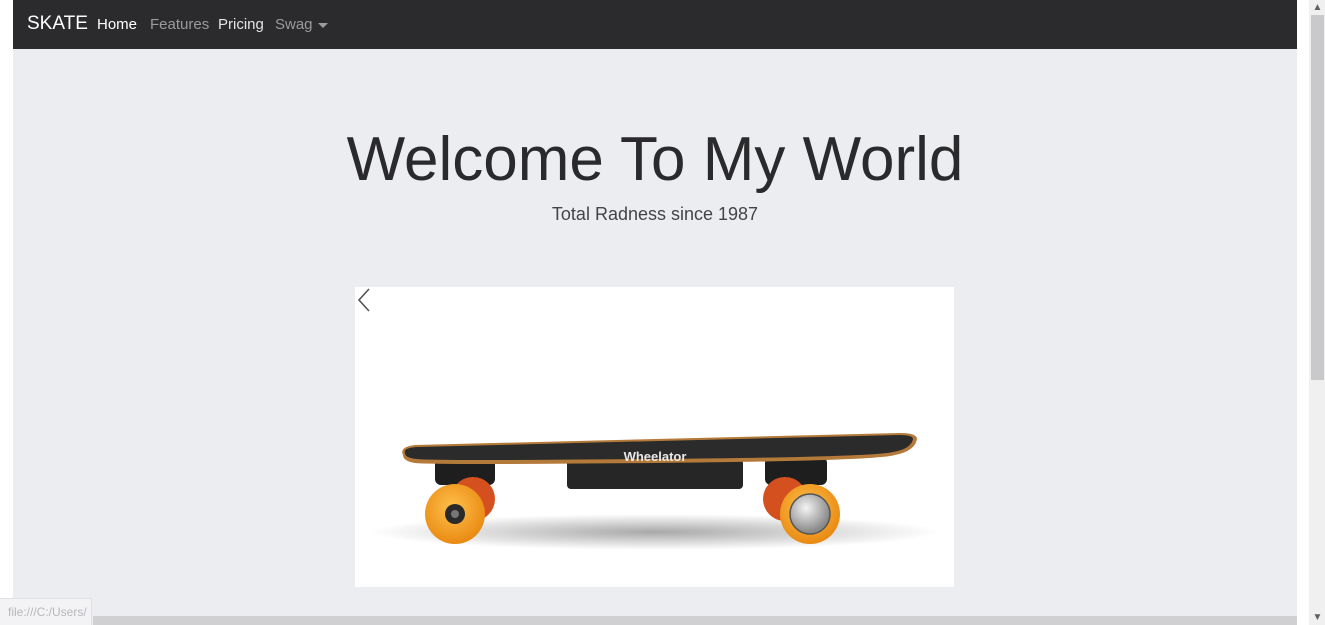  What do you see at coordinates (655, 456) in the screenshot?
I see `deck-brand-text: Wheelator` at bounding box center [655, 456].